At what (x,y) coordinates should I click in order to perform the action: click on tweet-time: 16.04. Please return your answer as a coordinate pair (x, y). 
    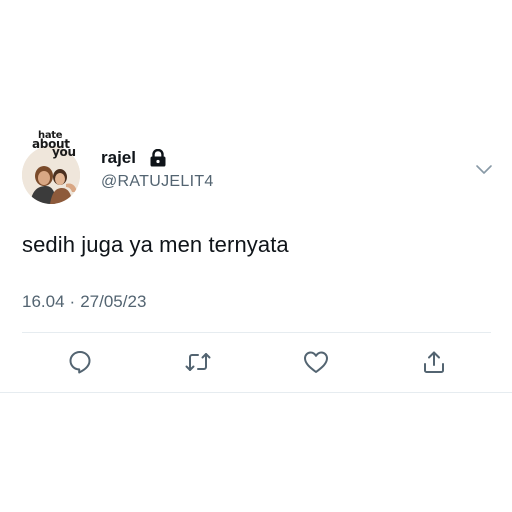
    Looking at the image, I should click on (43, 301).